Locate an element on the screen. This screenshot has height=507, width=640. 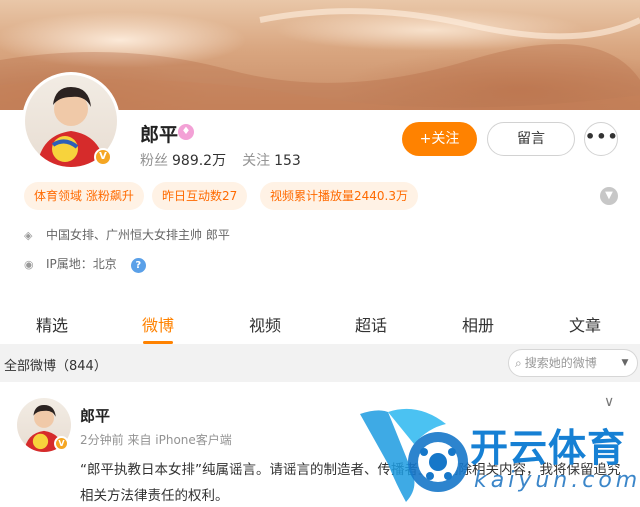
profile-tabs: 精选 微博 视频 超话 相册 文章 is located at coordinates (320, 322).